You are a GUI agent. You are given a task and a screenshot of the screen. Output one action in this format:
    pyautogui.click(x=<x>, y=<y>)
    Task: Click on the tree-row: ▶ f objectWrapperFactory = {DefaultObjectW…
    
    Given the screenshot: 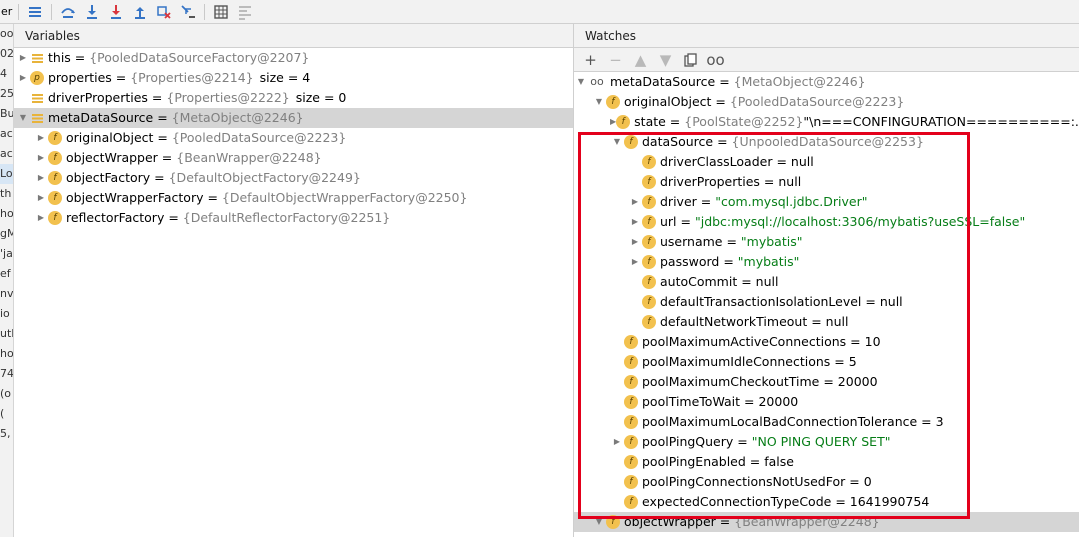 What is the action you would take?
    pyautogui.click(x=293, y=198)
    